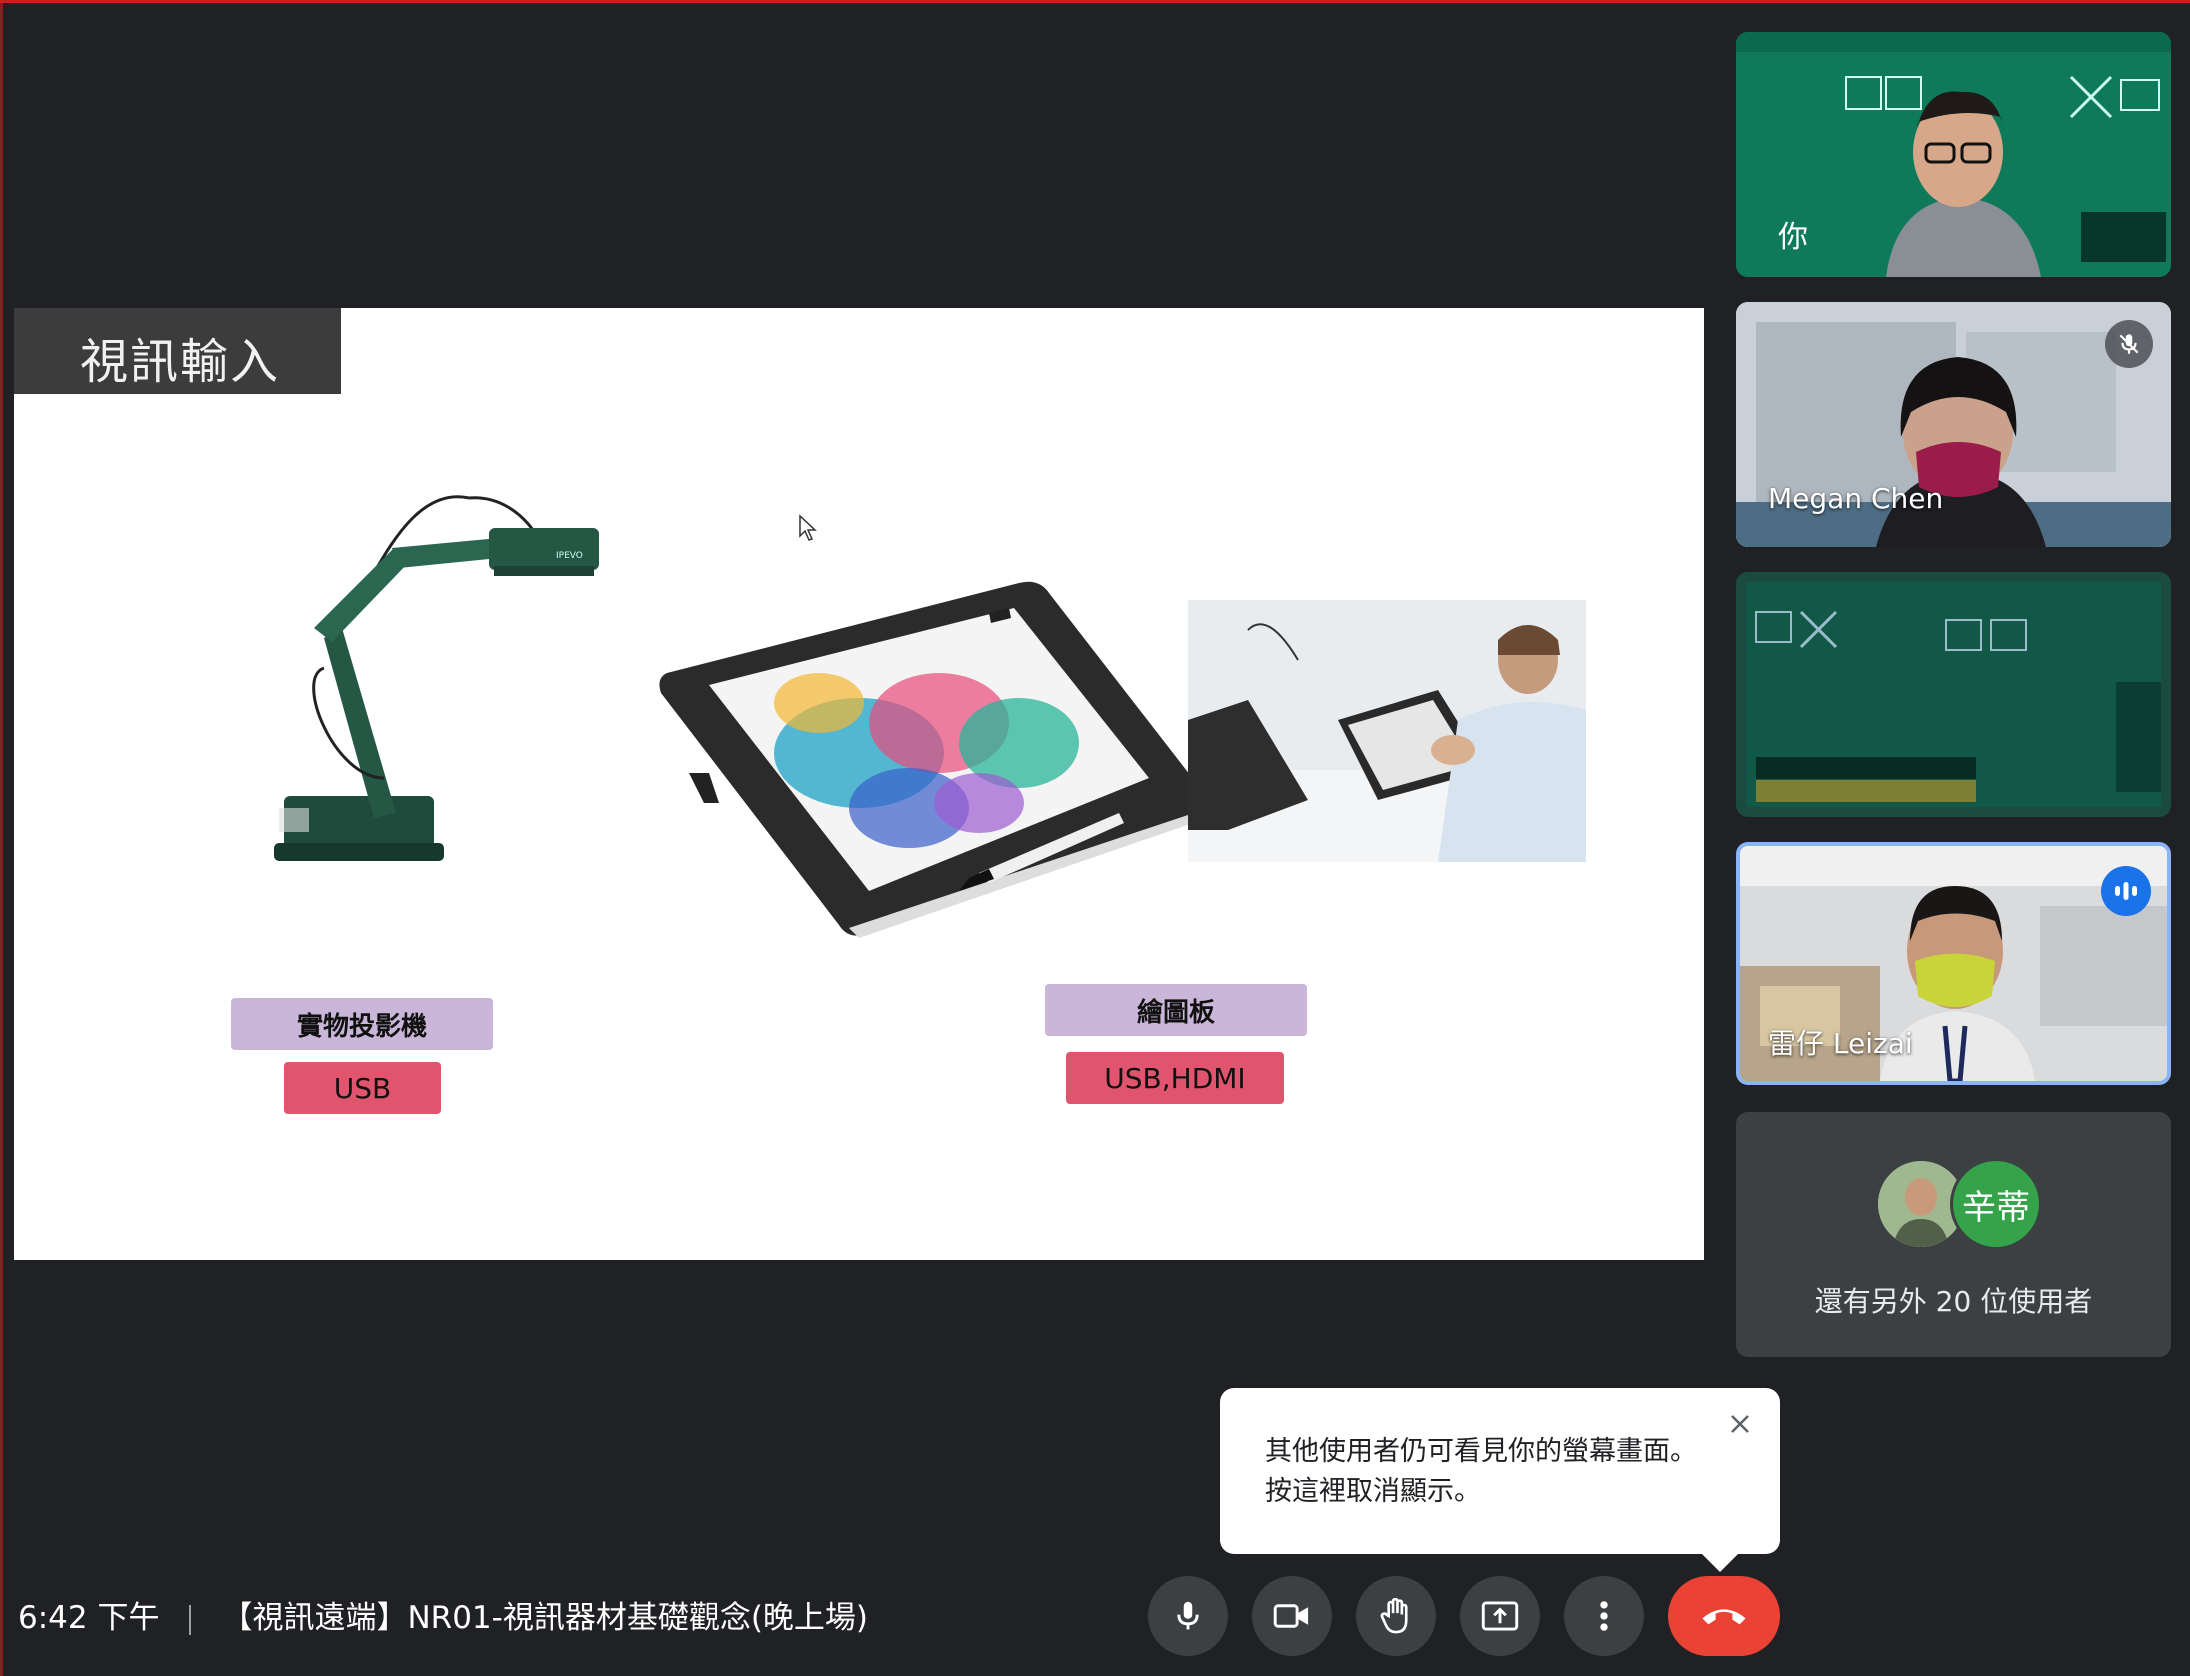 This screenshot has height=1676, width=2190. I want to click on raise-hand-icon, so click(1394, 1615).